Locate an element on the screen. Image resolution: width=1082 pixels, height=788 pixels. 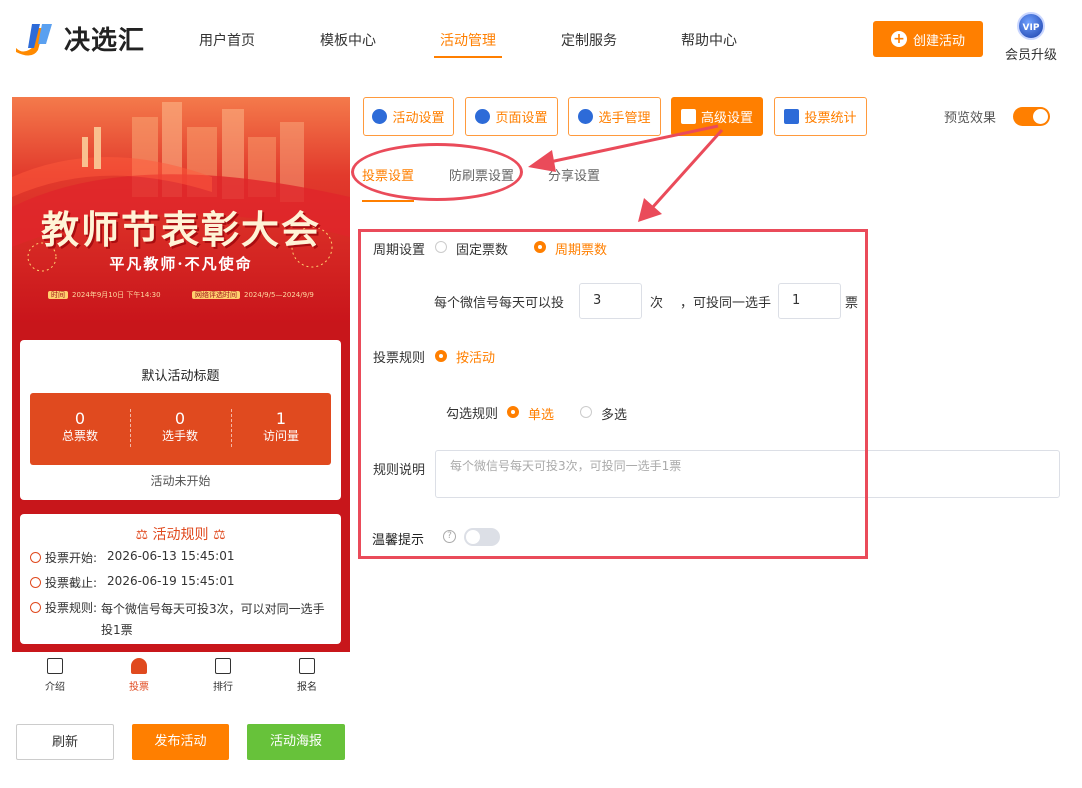
bar-chart-icon is located at coordinates (792, 116).